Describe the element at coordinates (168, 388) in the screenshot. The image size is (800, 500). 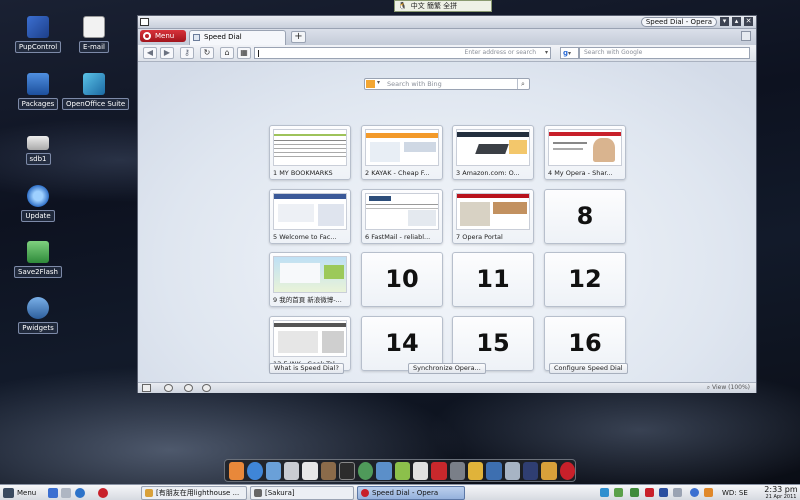
I see `turbo-icon` at that location.